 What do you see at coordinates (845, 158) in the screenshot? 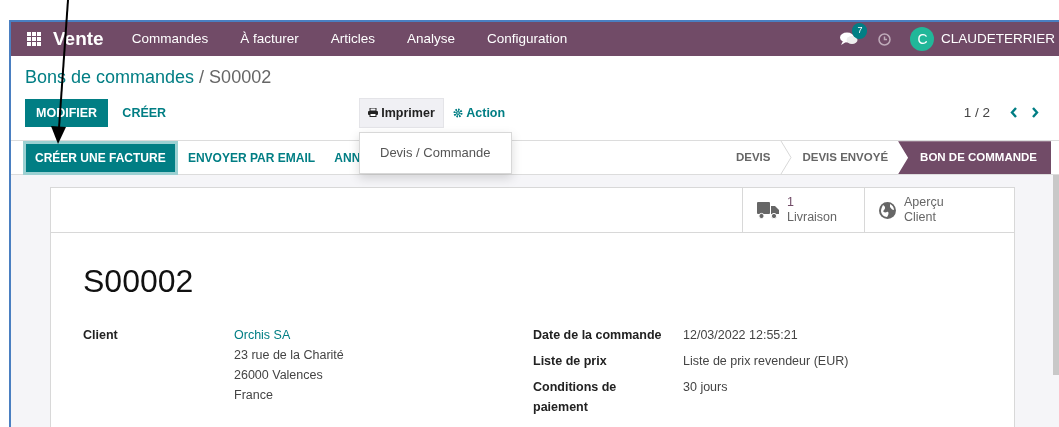
I see `status-step: DEVIS ENVOYÉ` at bounding box center [845, 158].